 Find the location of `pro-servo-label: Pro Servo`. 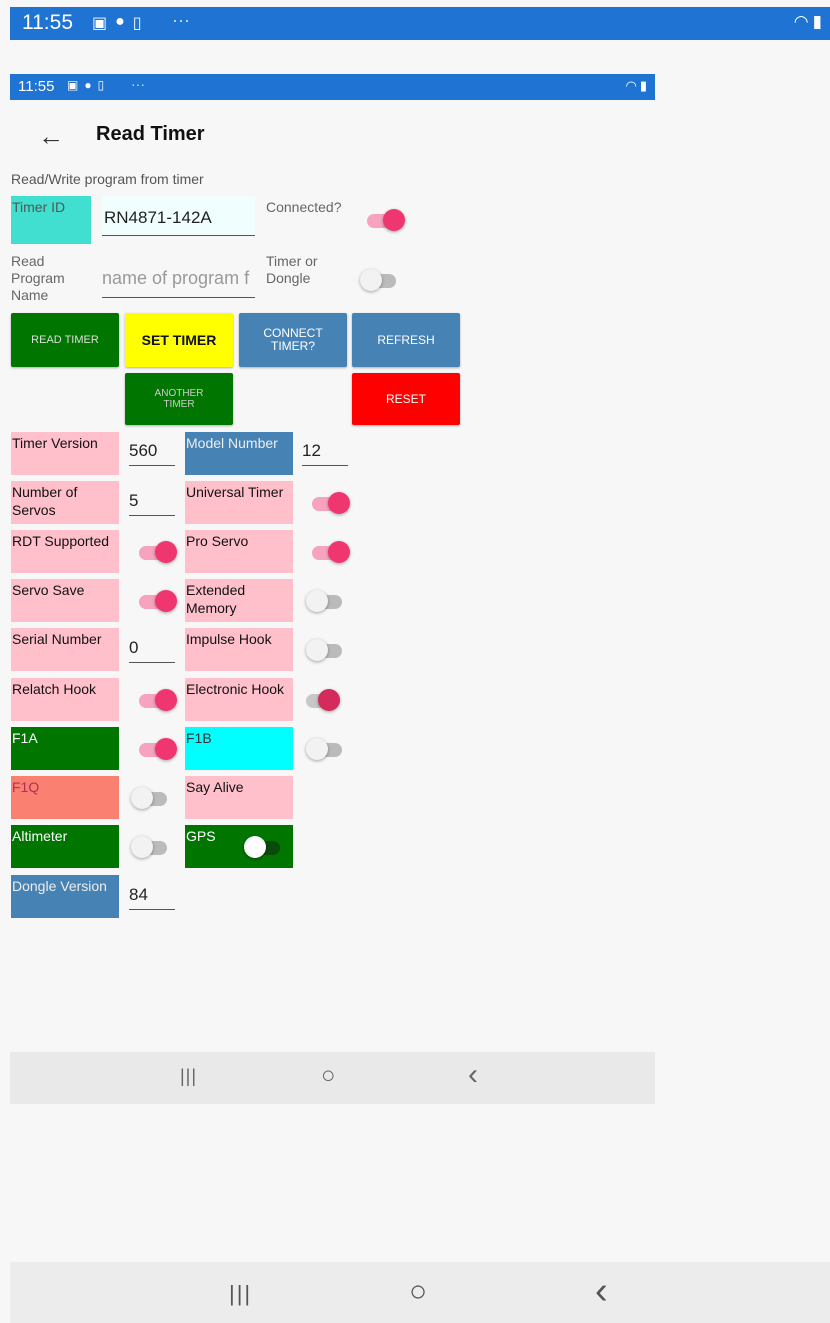

pro-servo-label: Pro Servo is located at coordinates (239, 551).